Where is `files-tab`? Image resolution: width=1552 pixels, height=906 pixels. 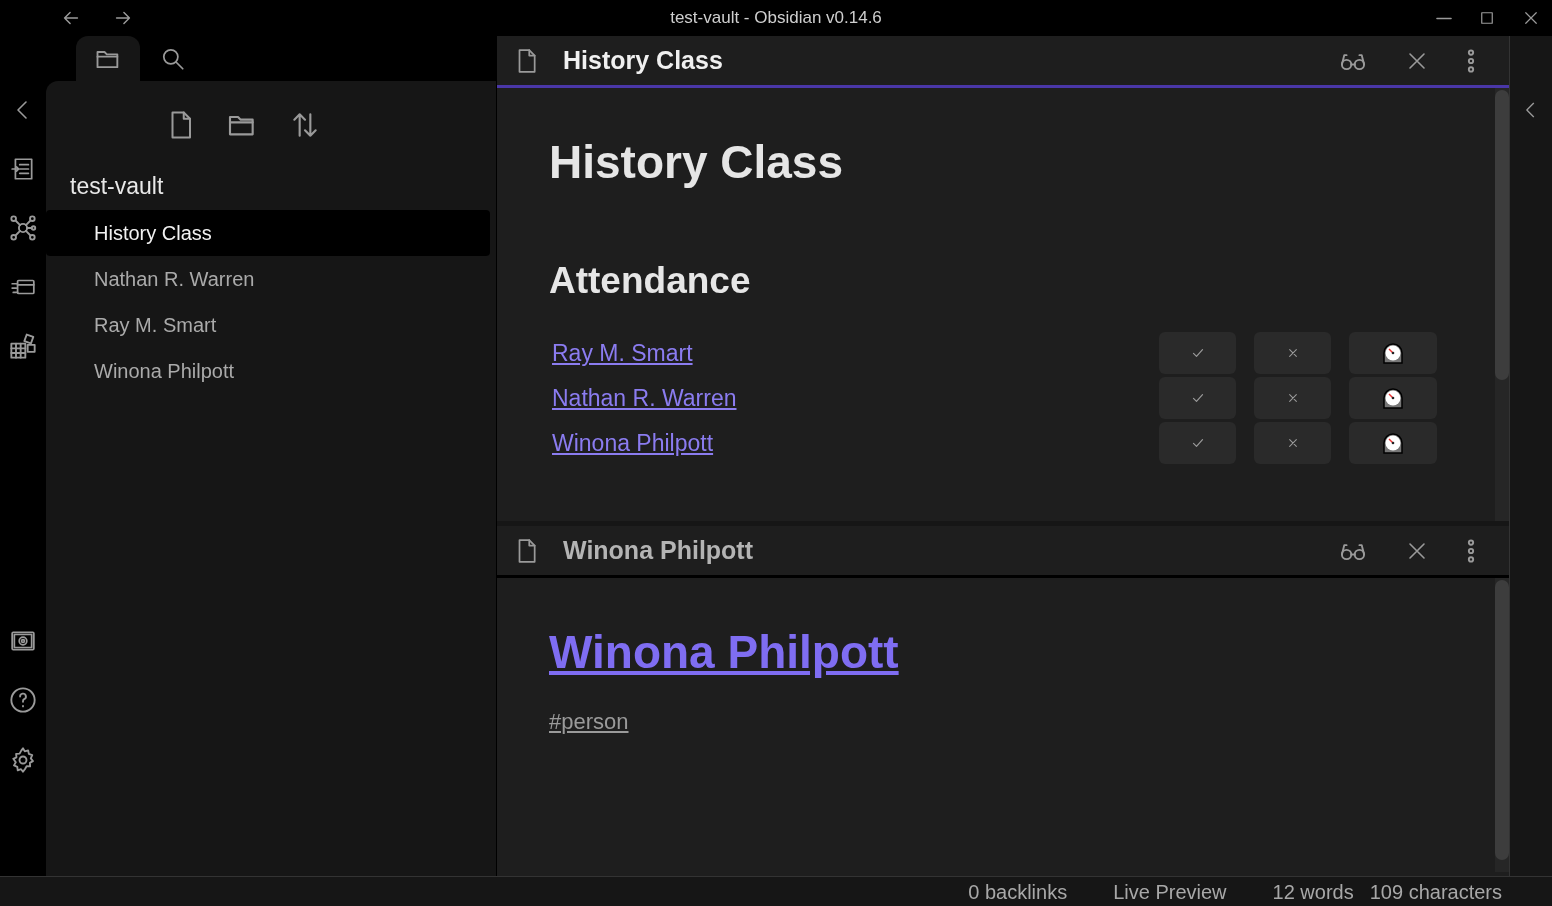
files-tab is located at coordinates (108, 58).